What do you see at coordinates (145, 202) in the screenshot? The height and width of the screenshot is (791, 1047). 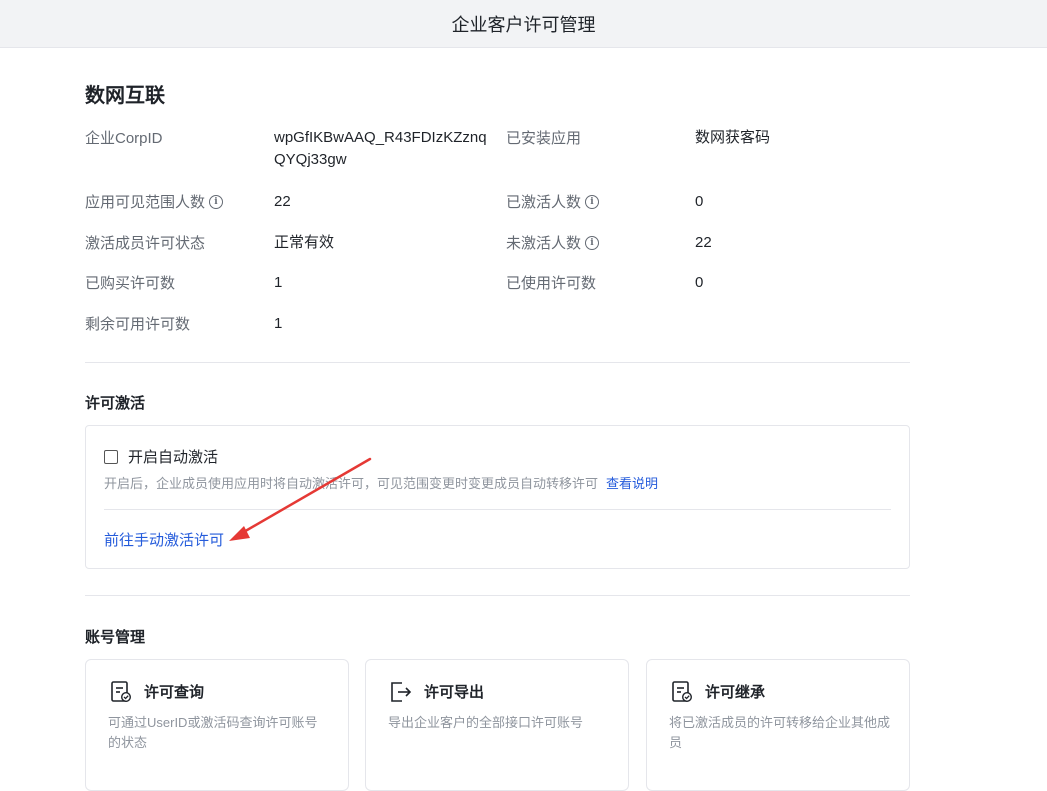 I see `visible-count-label: 应用可见范围人数` at bounding box center [145, 202].